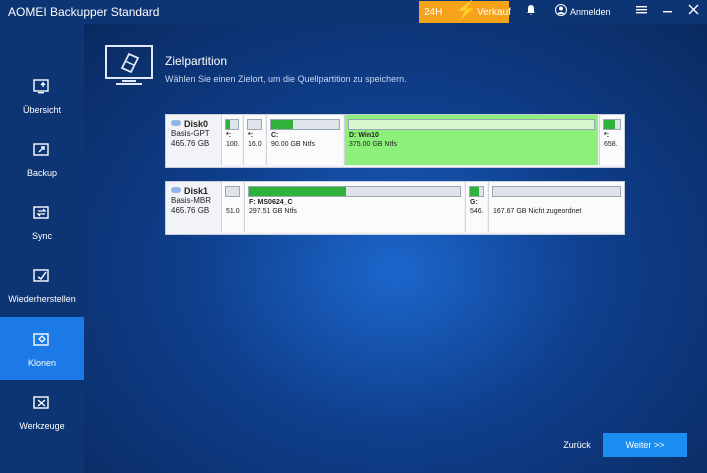  I want to click on sidebar-item-sync: Sync, so click(42, 221).